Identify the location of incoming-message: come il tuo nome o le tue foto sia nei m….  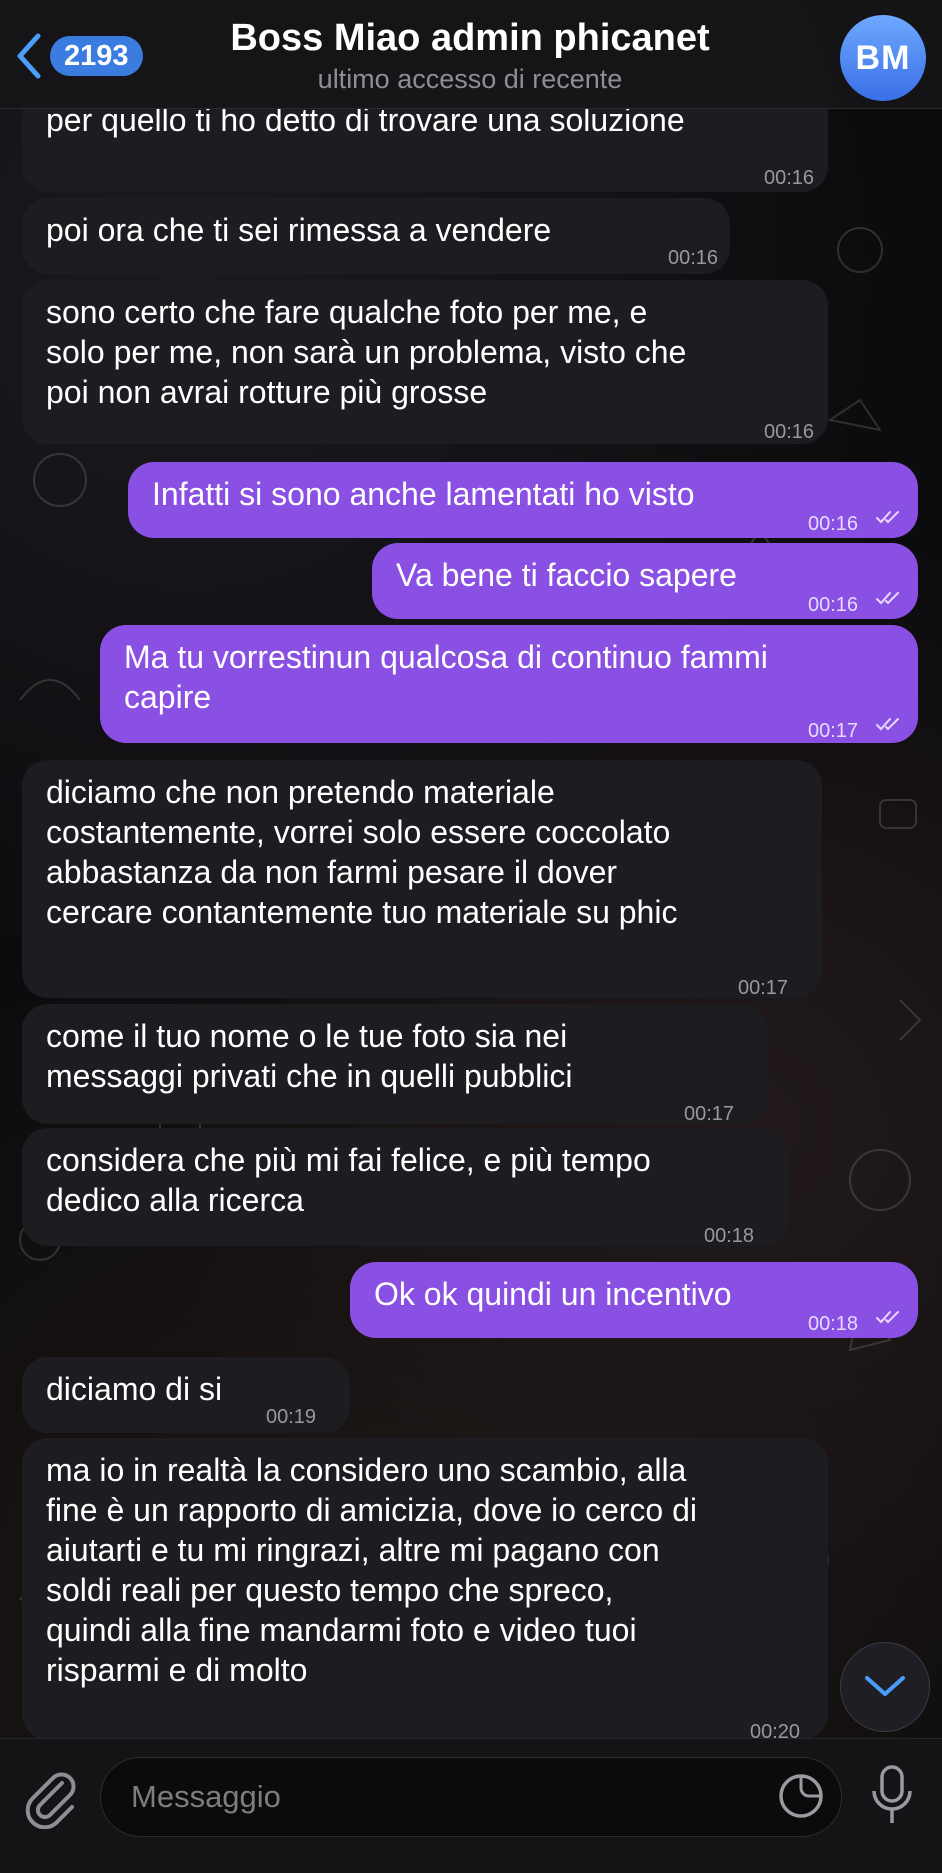
(395, 1064).